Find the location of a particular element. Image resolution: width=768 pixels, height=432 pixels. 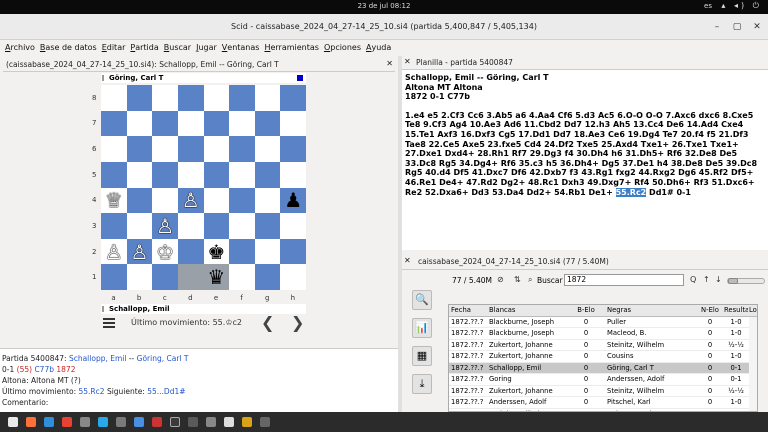

square-f6 is located at coordinates (242, 149).